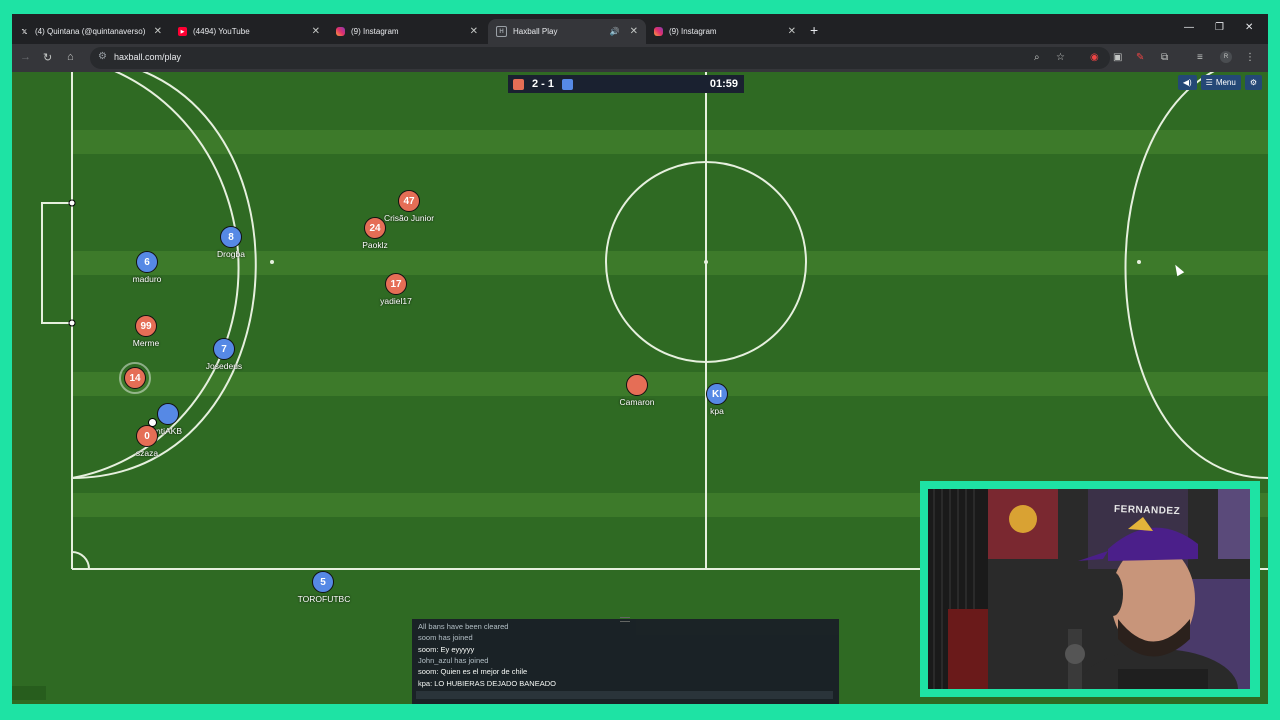 This screenshot has height=720, width=1280. Describe the element at coordinates (814, 30) in the screenshot. I see `new-tab-button: +` at that location.